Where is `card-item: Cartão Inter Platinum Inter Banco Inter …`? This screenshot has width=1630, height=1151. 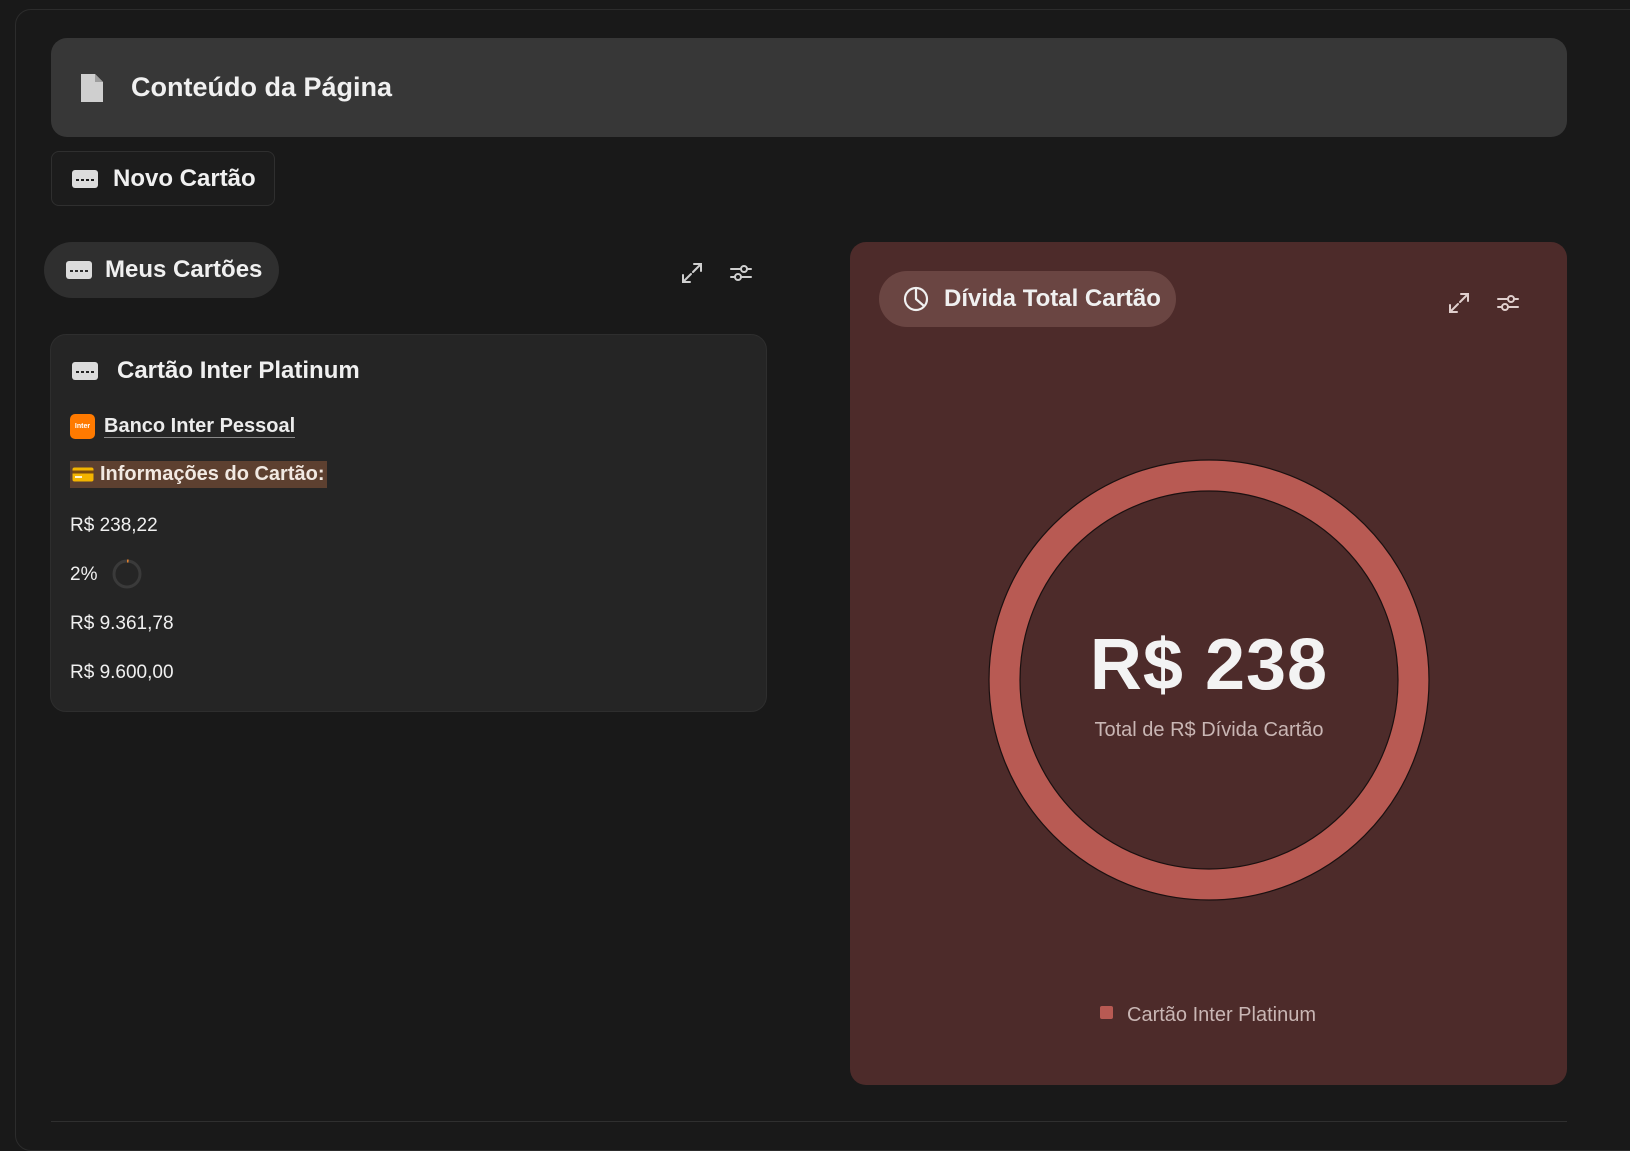 card-item: Cartão Inter Platinum Inter Banco Inter … is located at coordinates (408, 523).